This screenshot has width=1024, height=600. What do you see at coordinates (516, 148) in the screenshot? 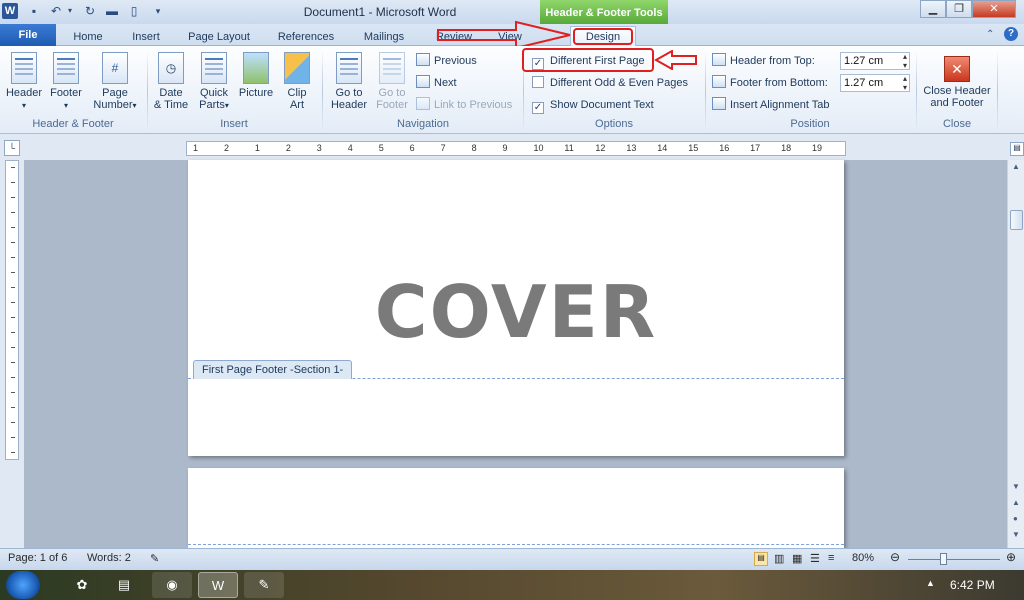
I see `horizontal-ruler: 1 2 1 2 3 4 5 6 7 8 9 10 11 12 13 14 15 16 17 18 19` at bounding box center [516, 148].